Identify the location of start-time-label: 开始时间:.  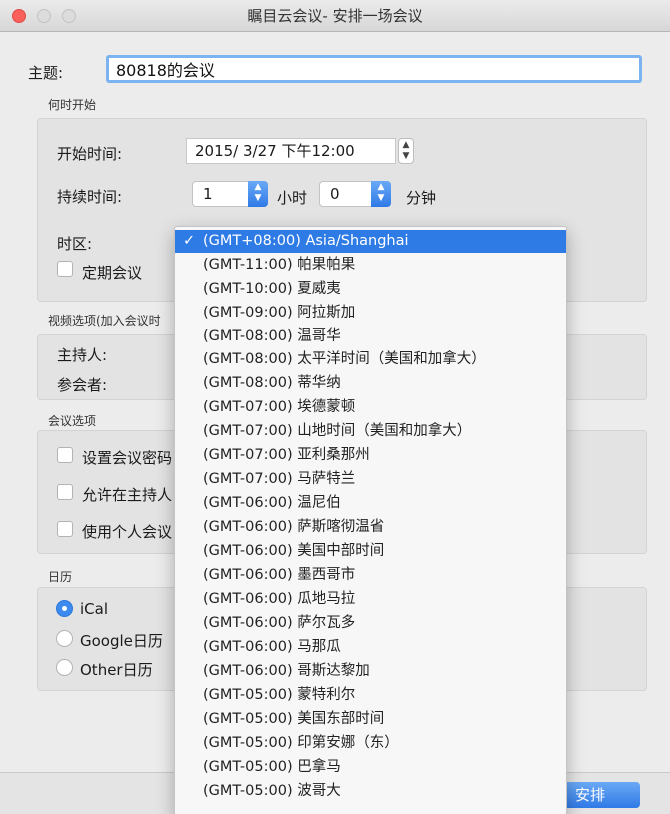
(90, 154).